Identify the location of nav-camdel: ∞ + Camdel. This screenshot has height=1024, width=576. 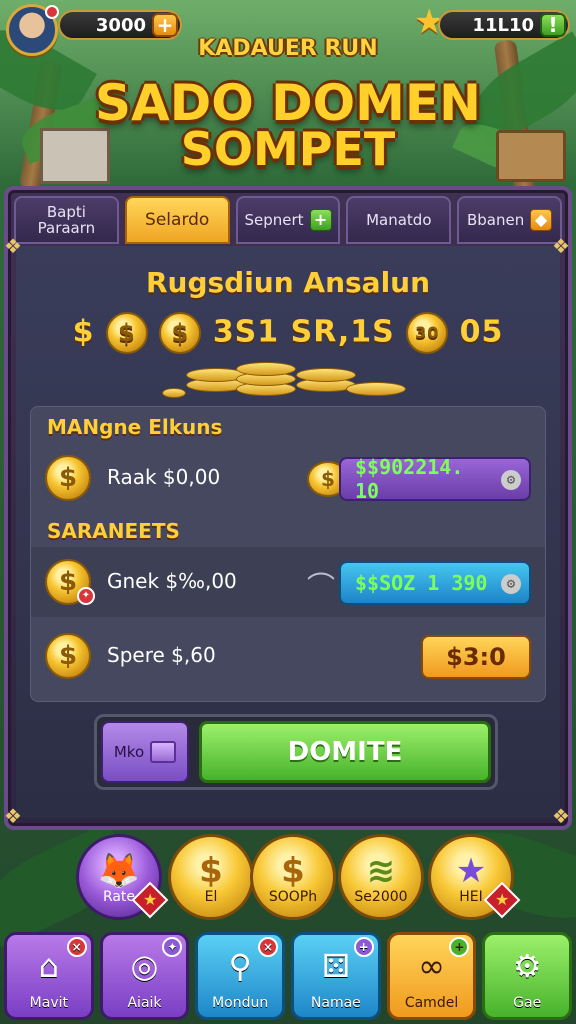
(431, 976).